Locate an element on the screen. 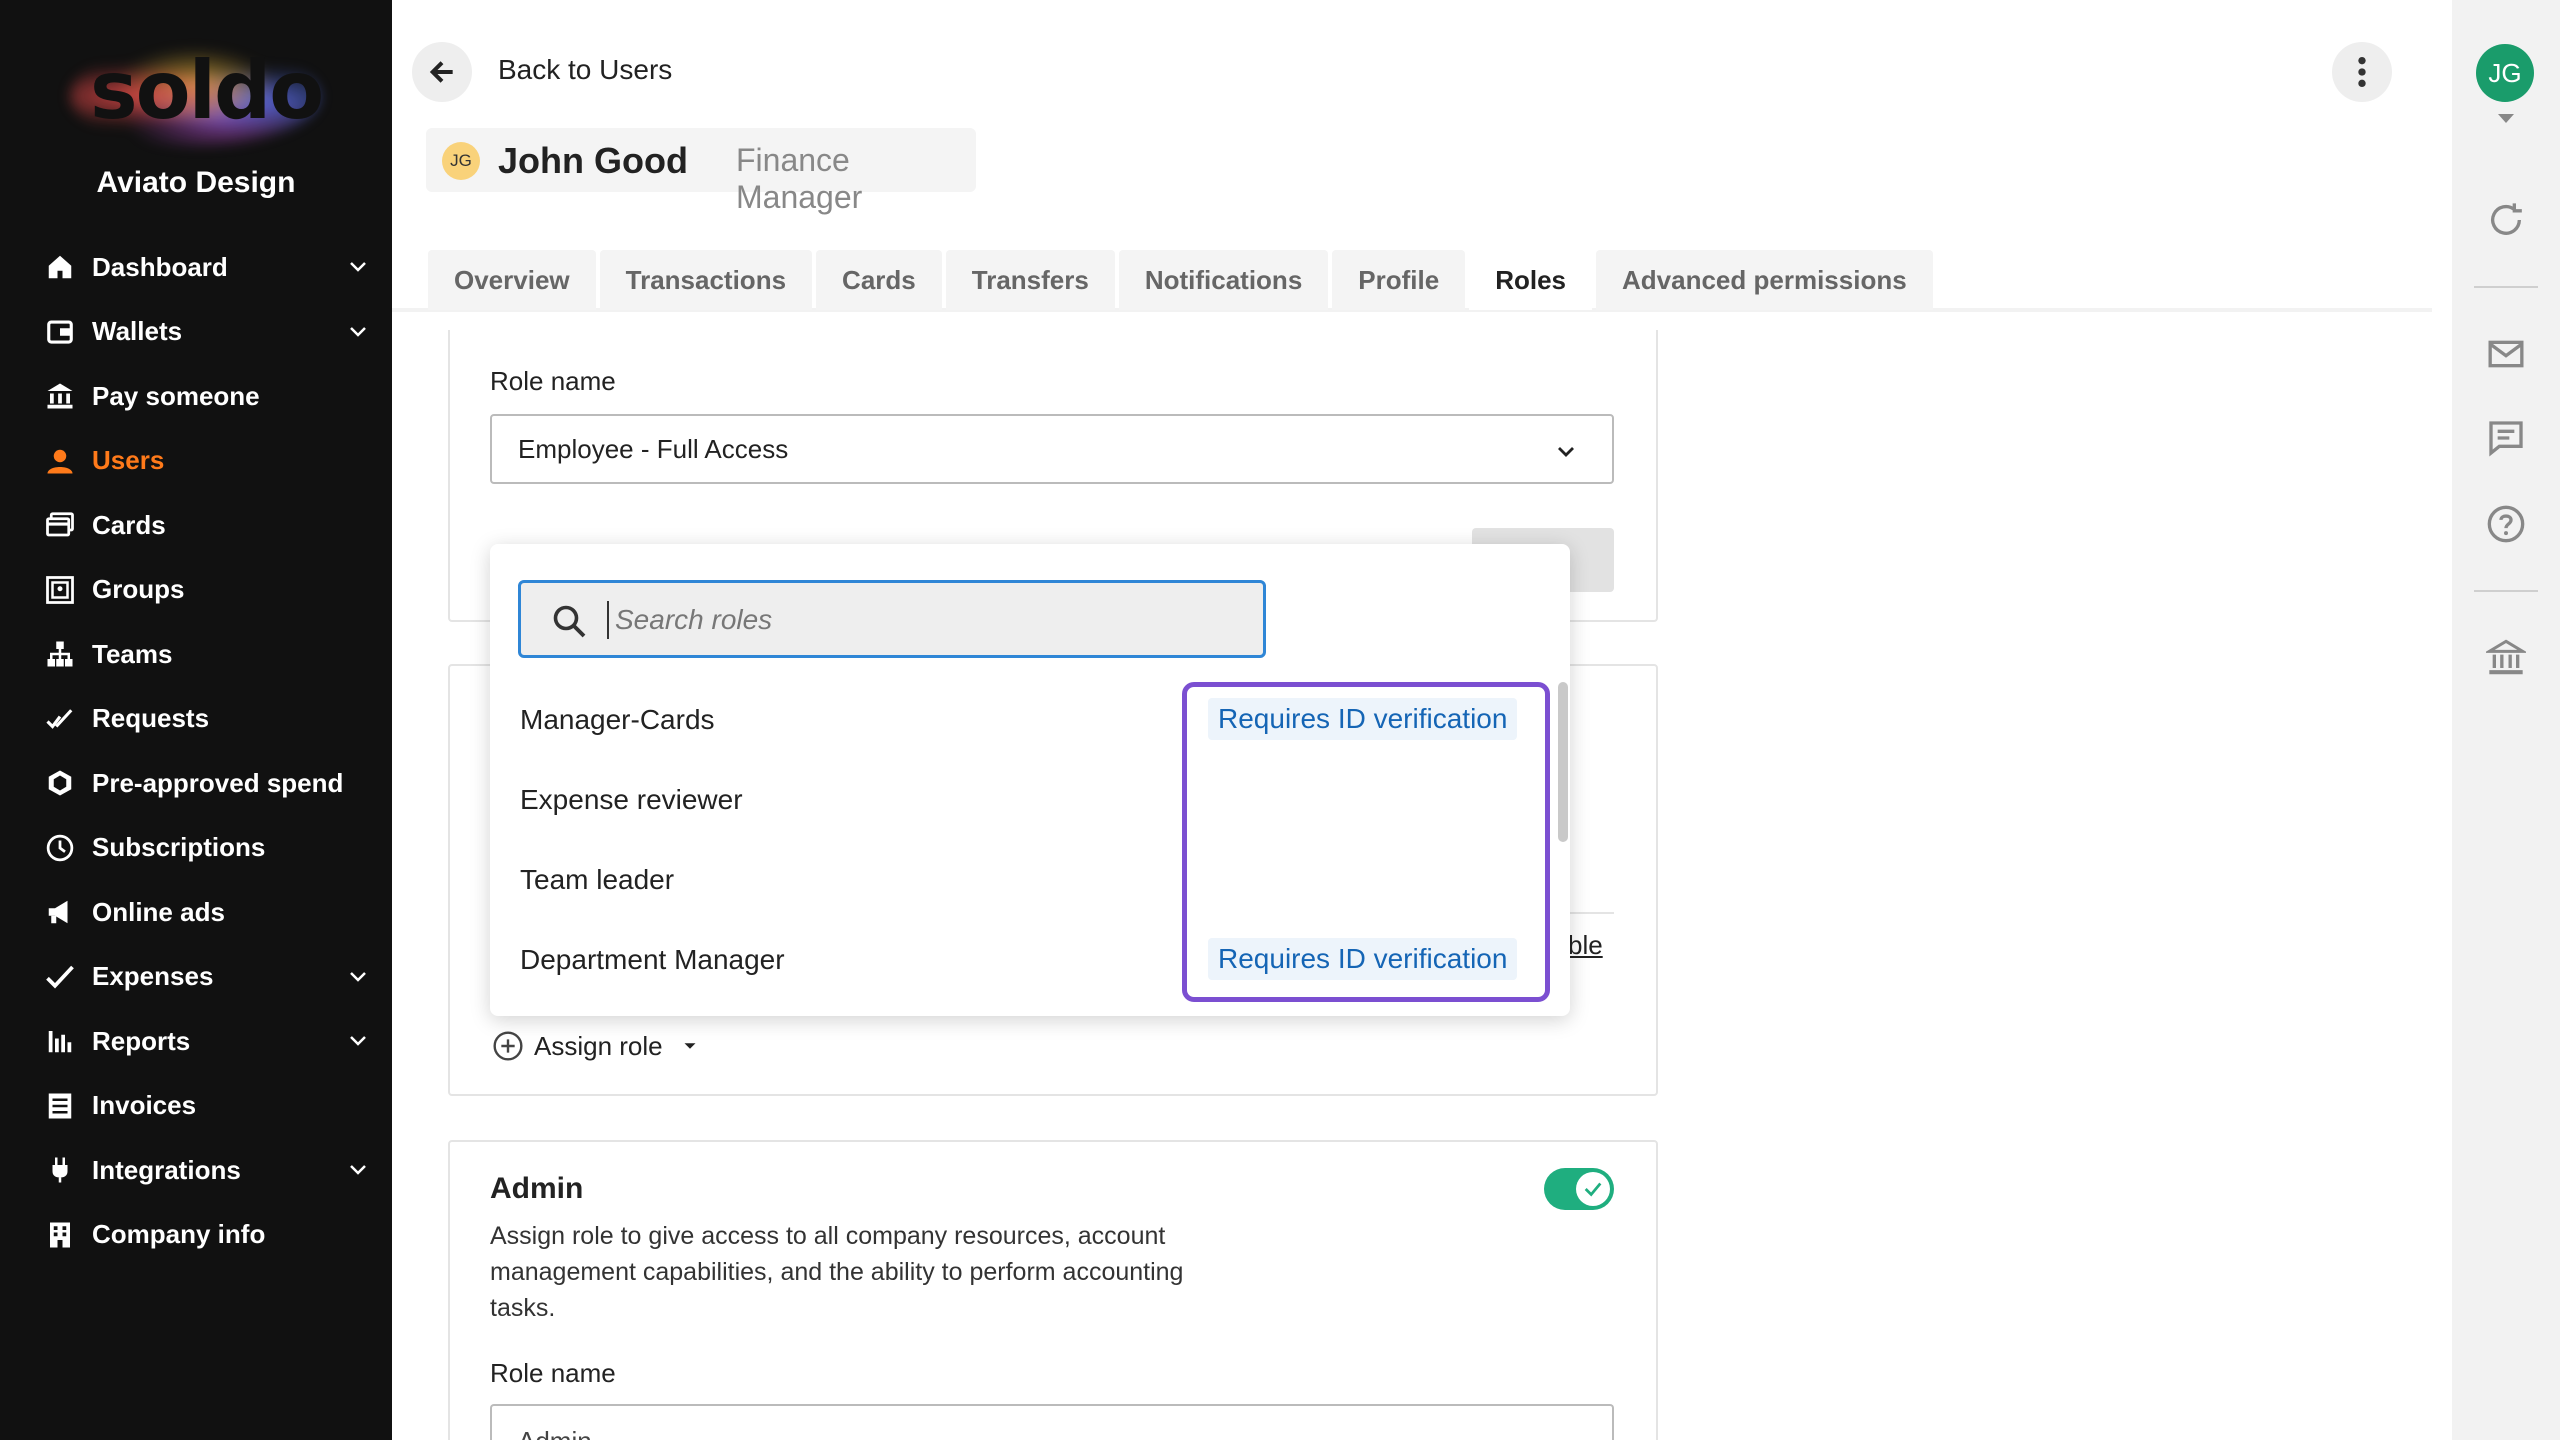 This screenshot has height=1440, width=2560. sidebar-item-cards: Cards is located at coordinates (196, 525).